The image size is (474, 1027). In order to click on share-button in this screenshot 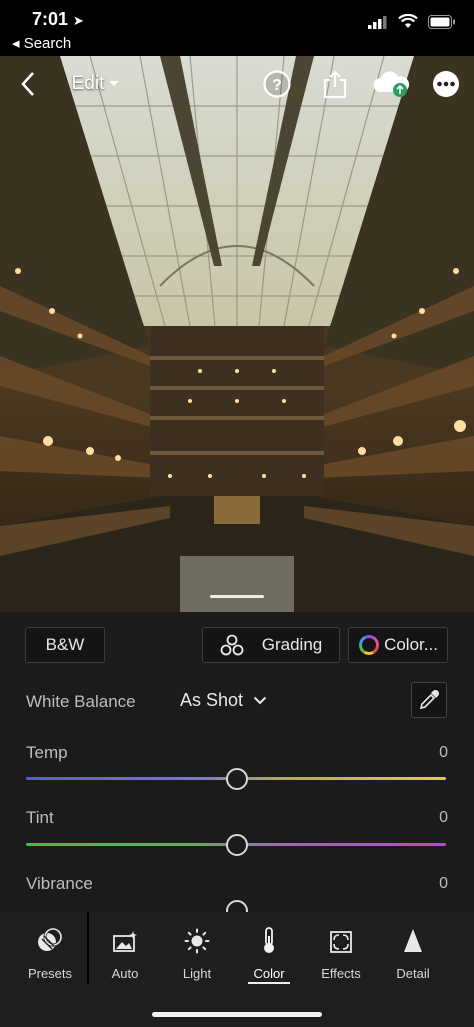, I will do `click(335, 84)`.